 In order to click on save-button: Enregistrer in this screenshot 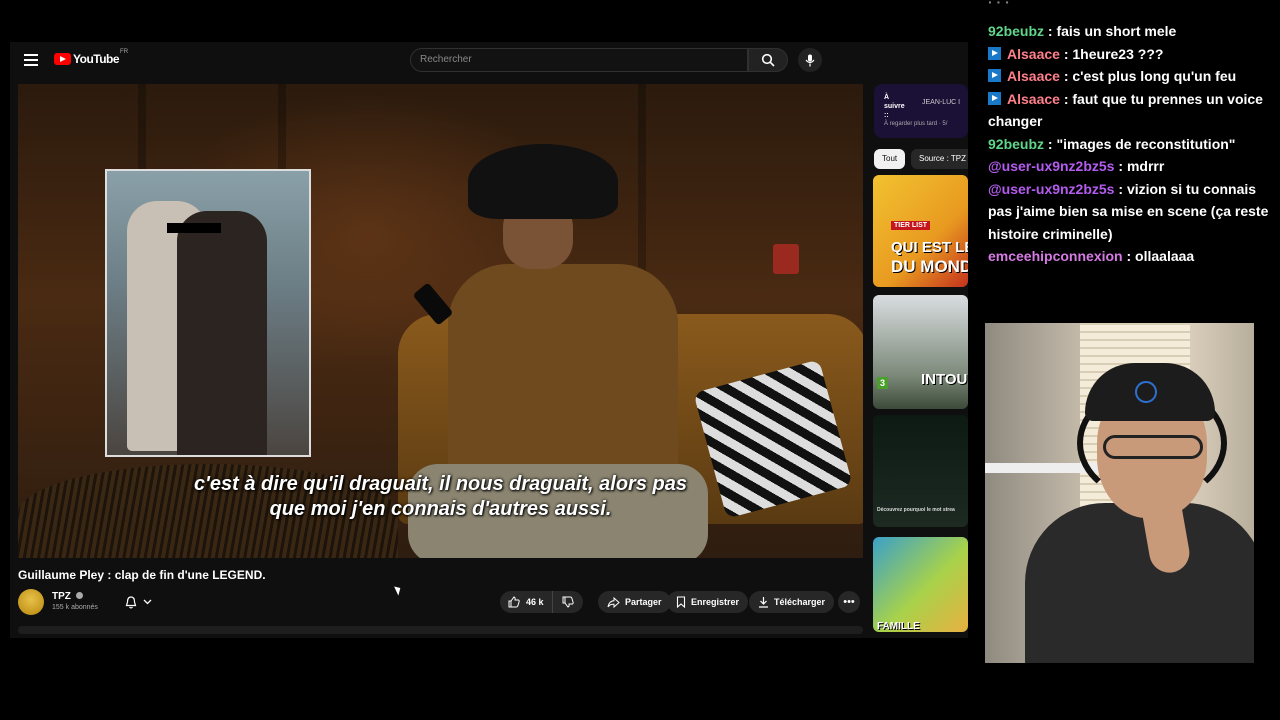, I will do `click(708, 602)`.